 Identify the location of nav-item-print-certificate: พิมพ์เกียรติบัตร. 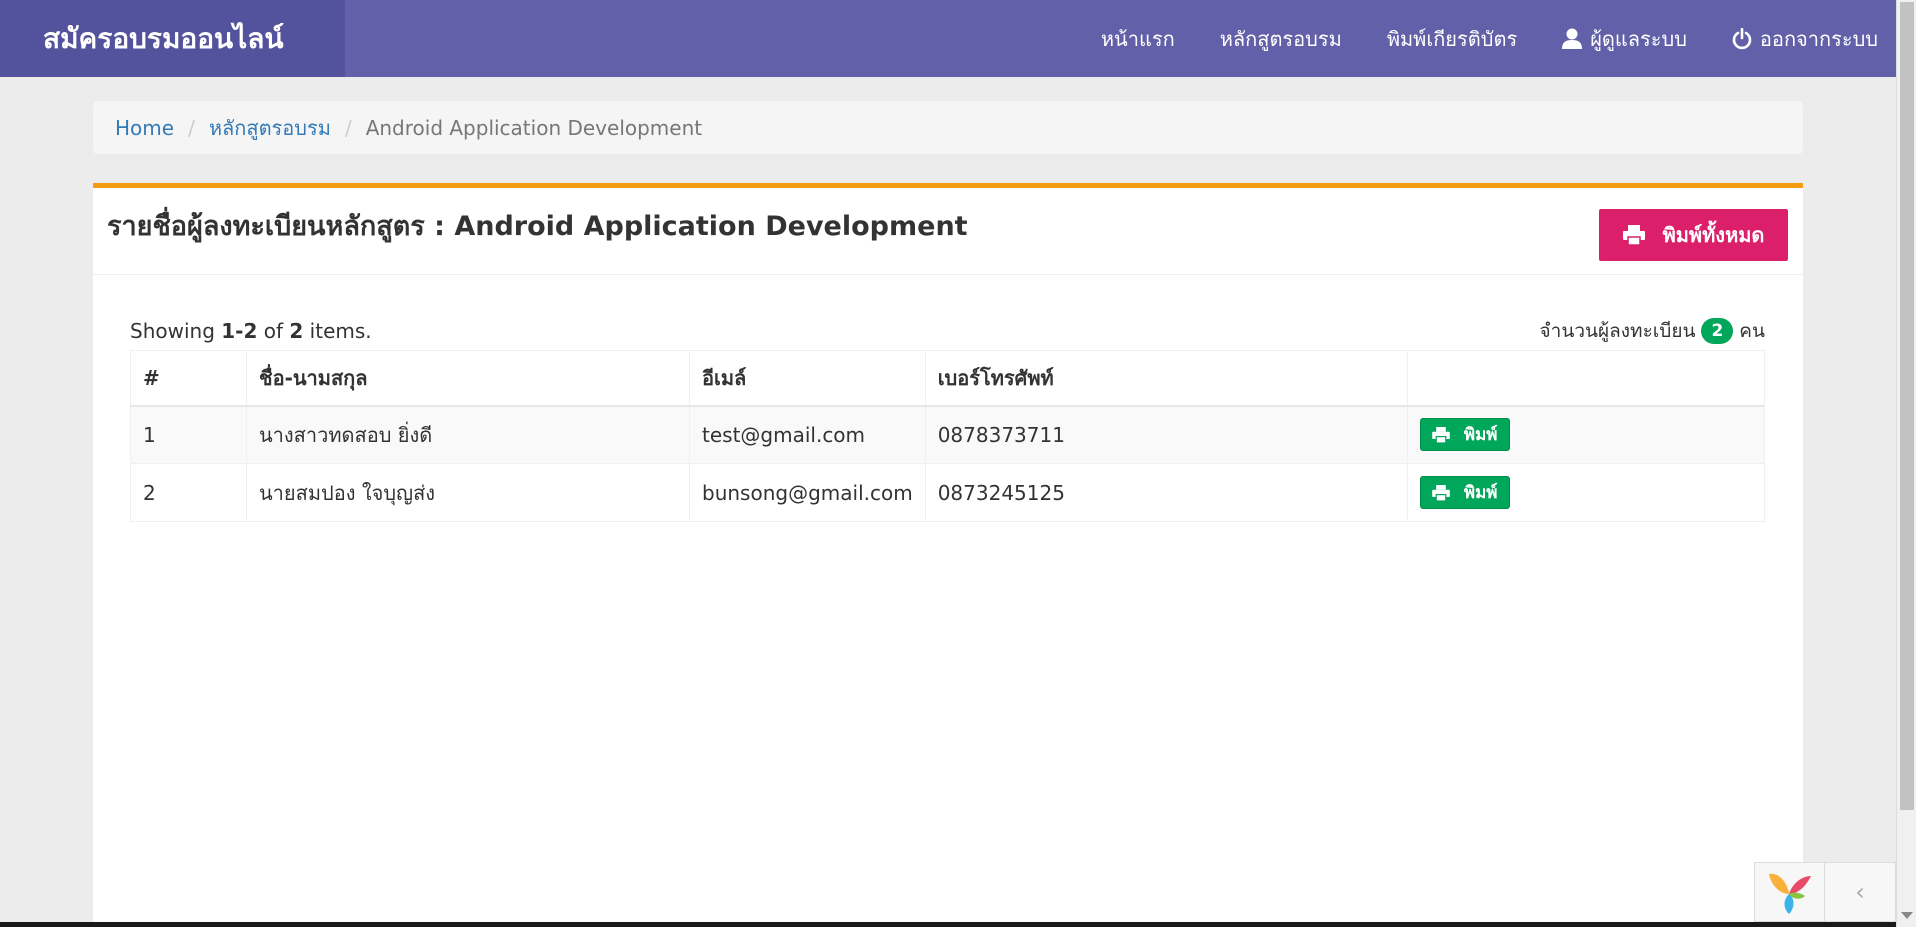
(1452, 39).